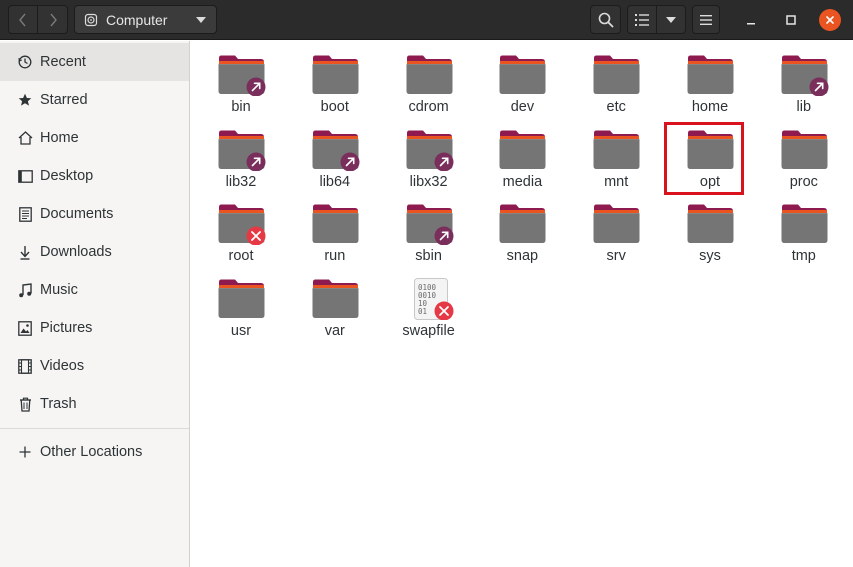  I want to click on file-name: proc, so click(803, 181).